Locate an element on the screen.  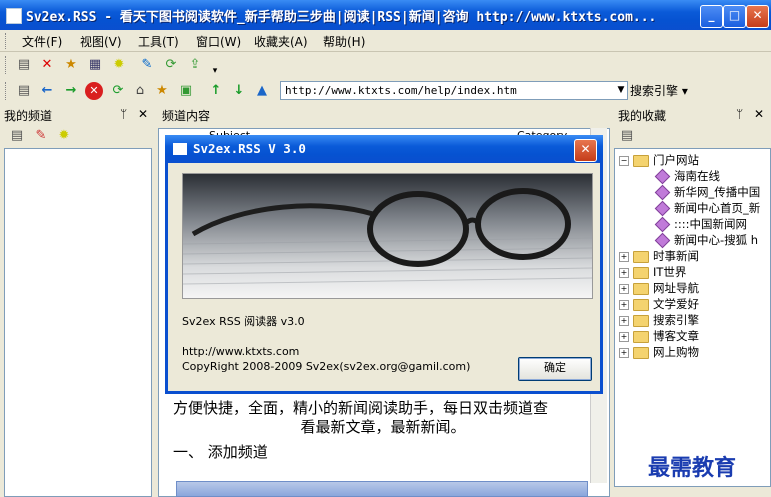
refresh-icon: ⟳ is located at coordinates (171, 65).